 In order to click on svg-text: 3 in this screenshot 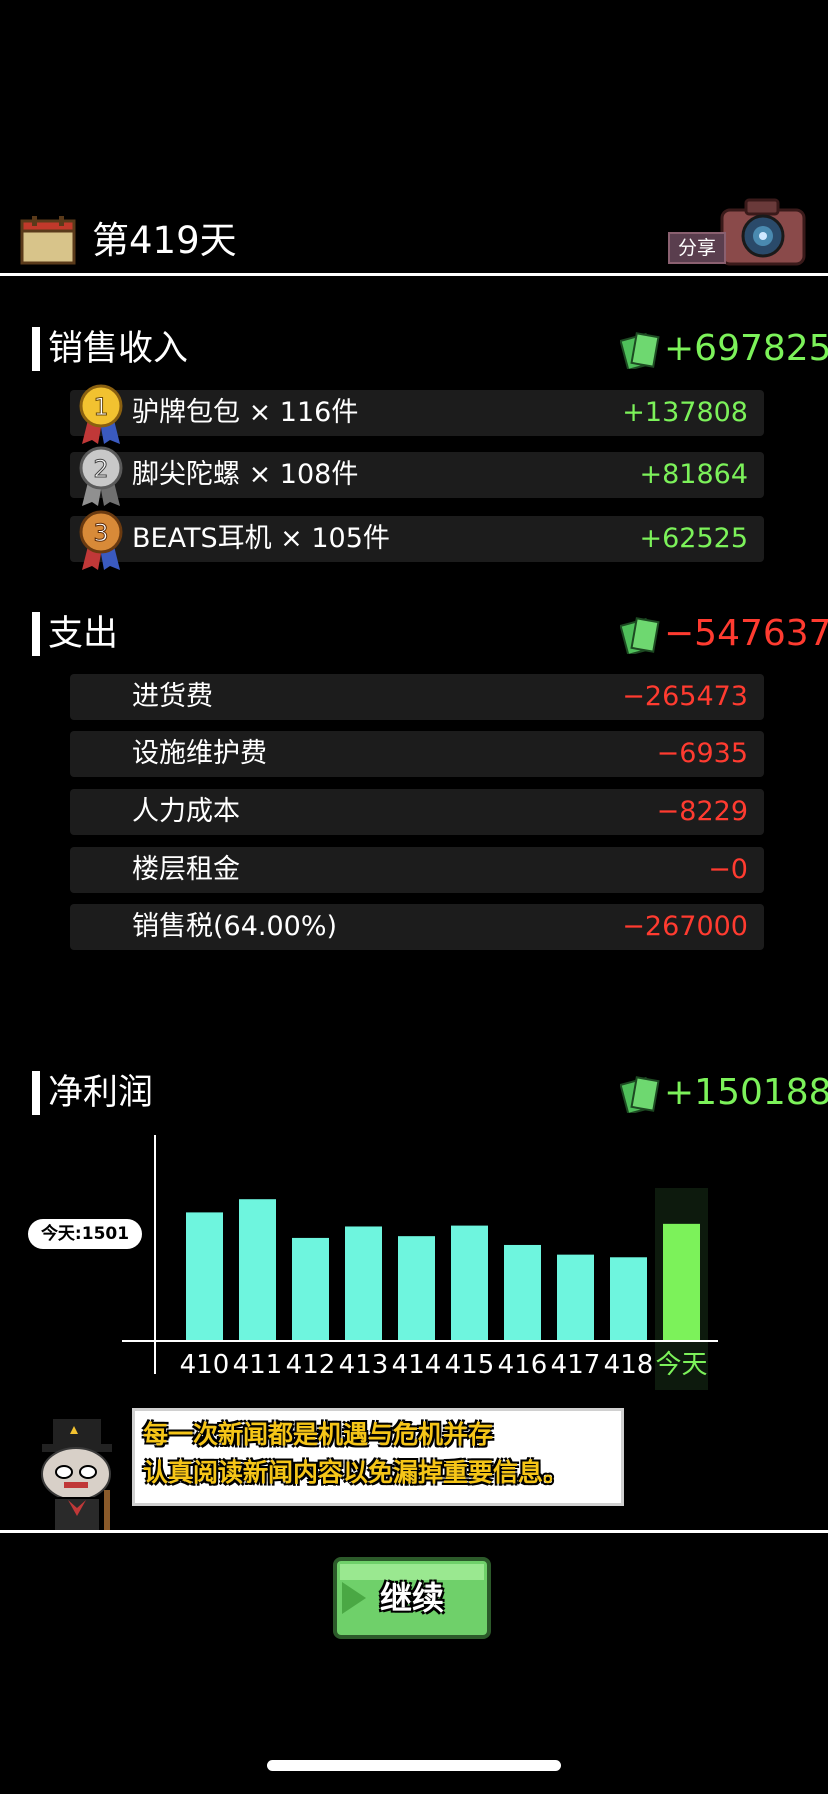, I will do `click(100, 533)`.